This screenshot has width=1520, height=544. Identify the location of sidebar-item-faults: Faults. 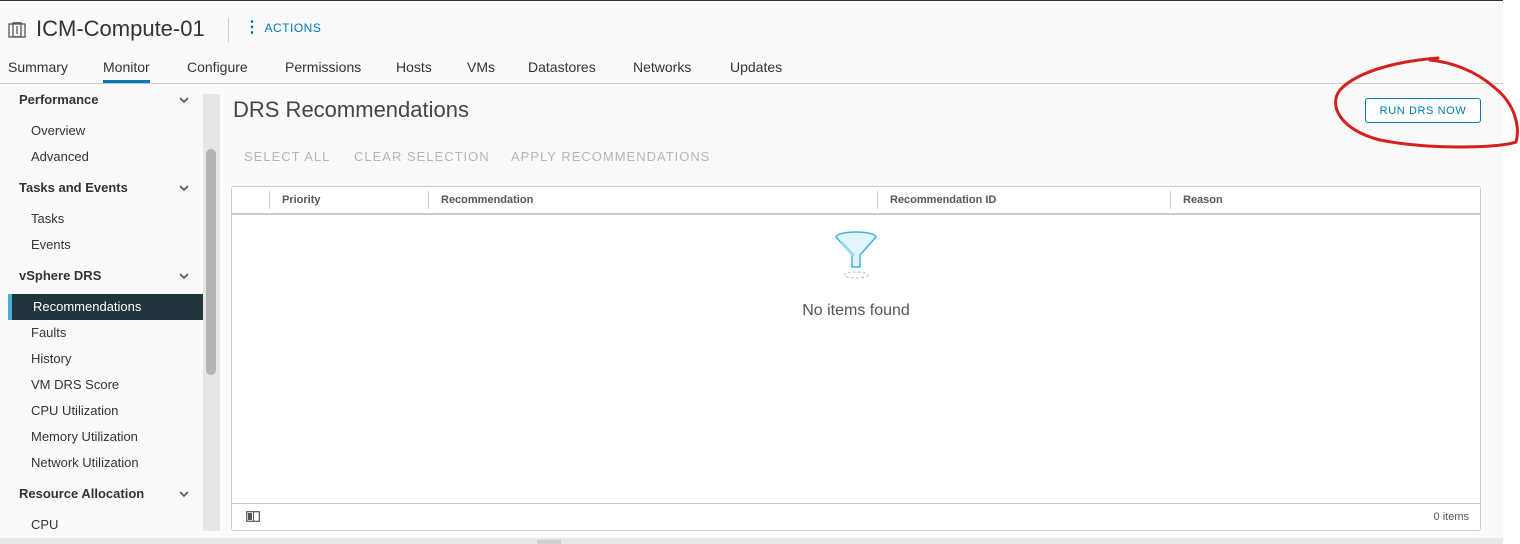
(48, 332).